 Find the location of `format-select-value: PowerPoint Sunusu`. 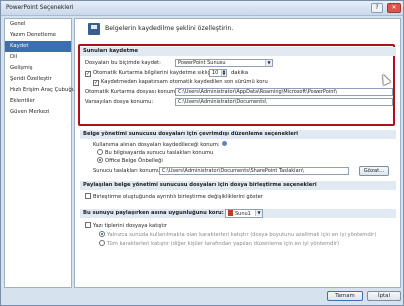

format-select-value: PowerPoint Sunusu is located at coordinates (202, 63).